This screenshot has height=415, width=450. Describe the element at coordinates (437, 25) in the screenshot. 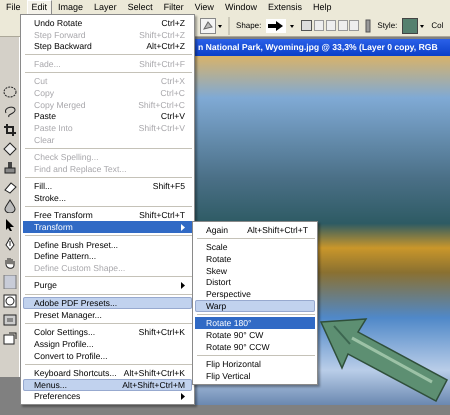

I see `color-label: Col` at that location.